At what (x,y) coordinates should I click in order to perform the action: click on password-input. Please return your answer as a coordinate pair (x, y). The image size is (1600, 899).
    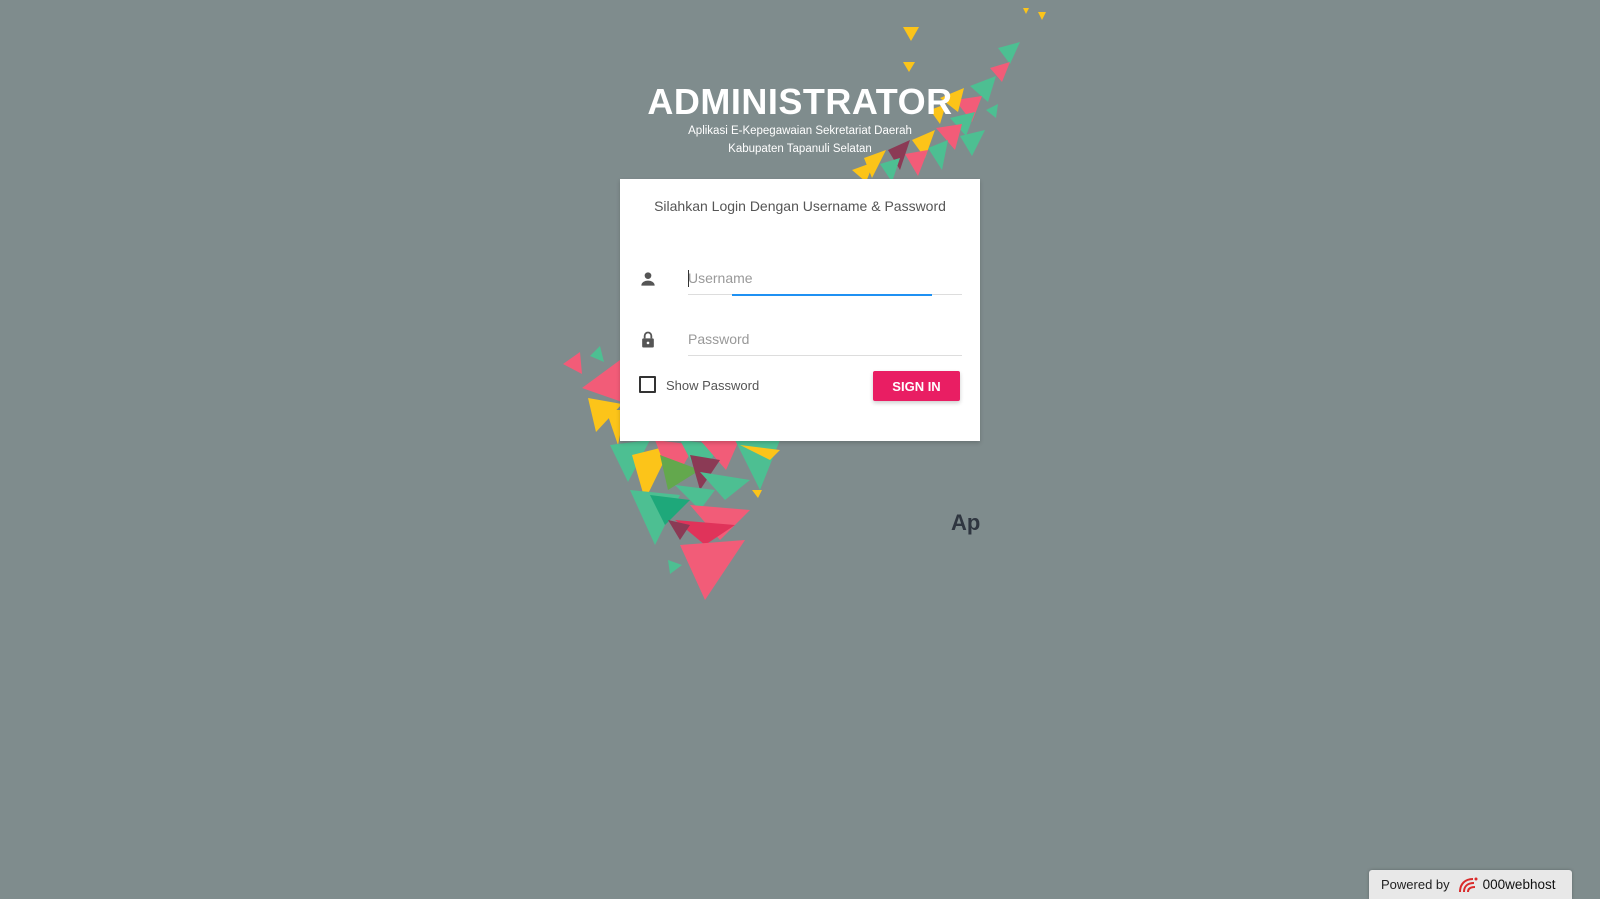
    Looking at the image, I should click on (823, 339).